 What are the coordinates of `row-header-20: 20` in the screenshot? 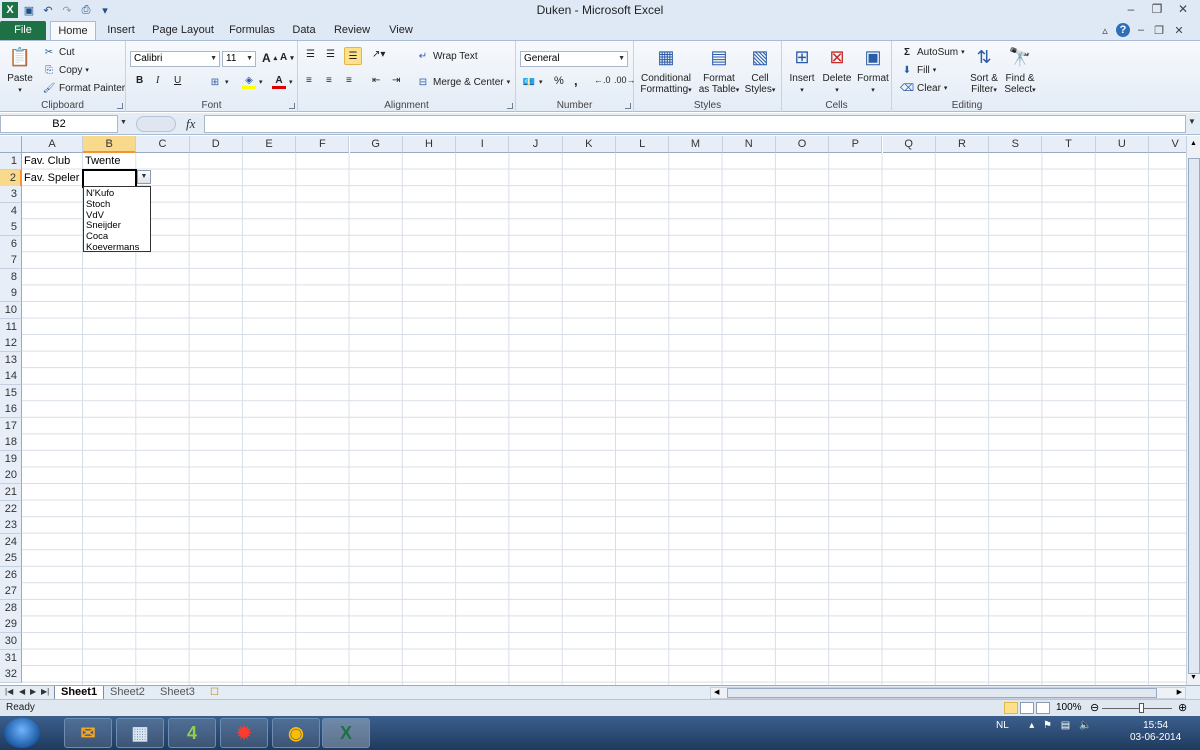 It's located at (11, 476).